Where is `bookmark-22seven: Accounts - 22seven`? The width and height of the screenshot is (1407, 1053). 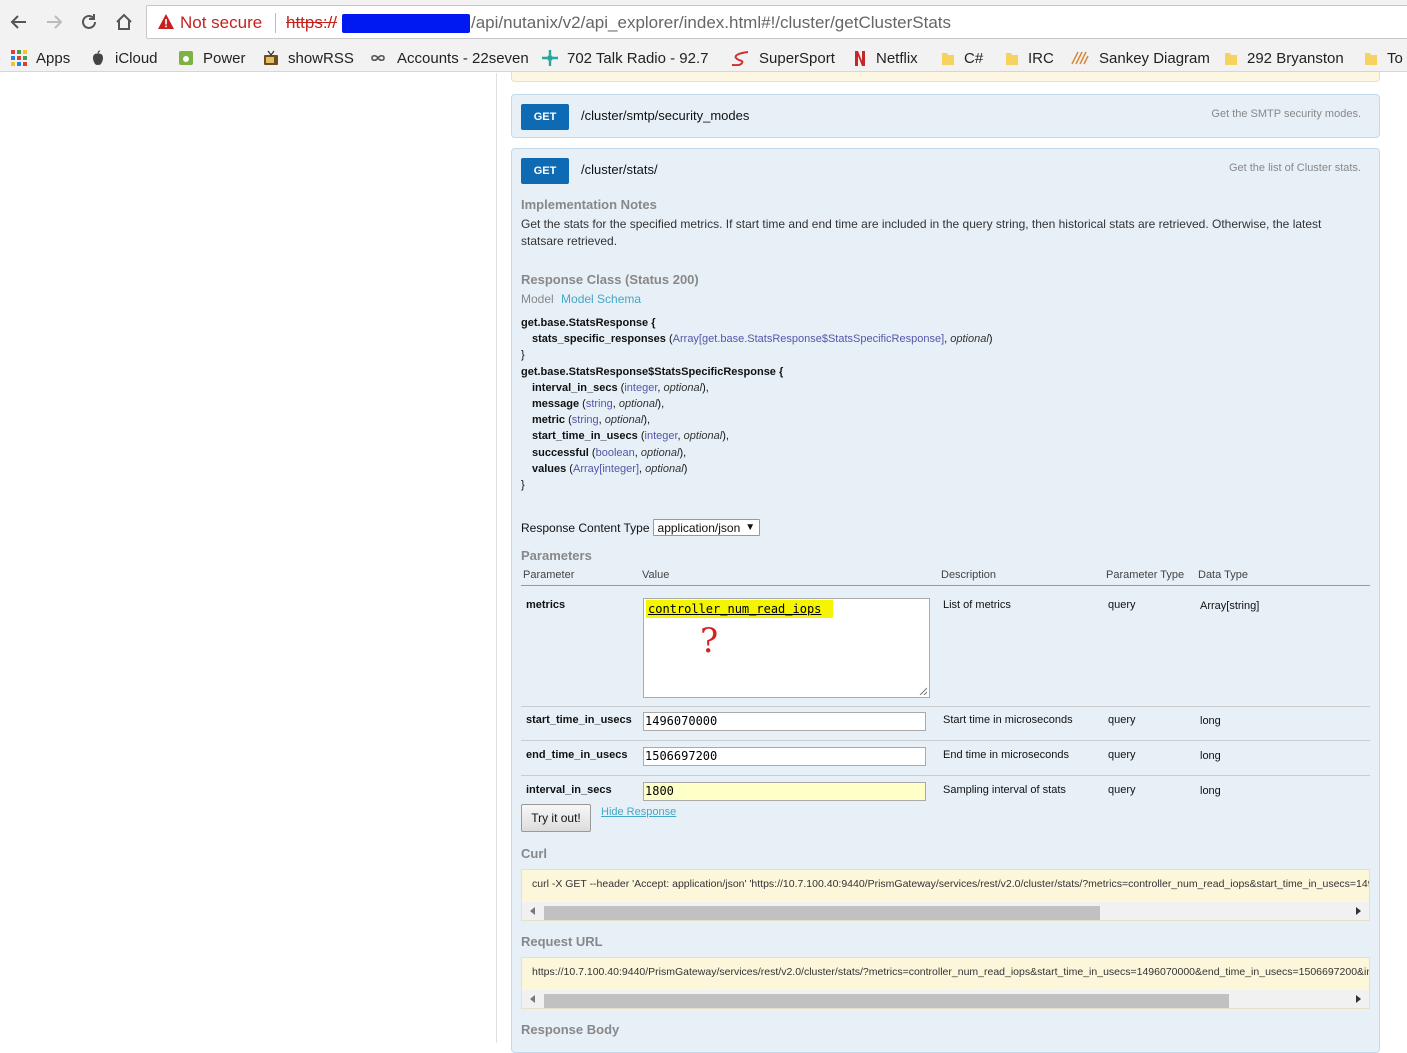
bookmark-22seven: Accounts - 22seven is located at coordinates (448, 58).